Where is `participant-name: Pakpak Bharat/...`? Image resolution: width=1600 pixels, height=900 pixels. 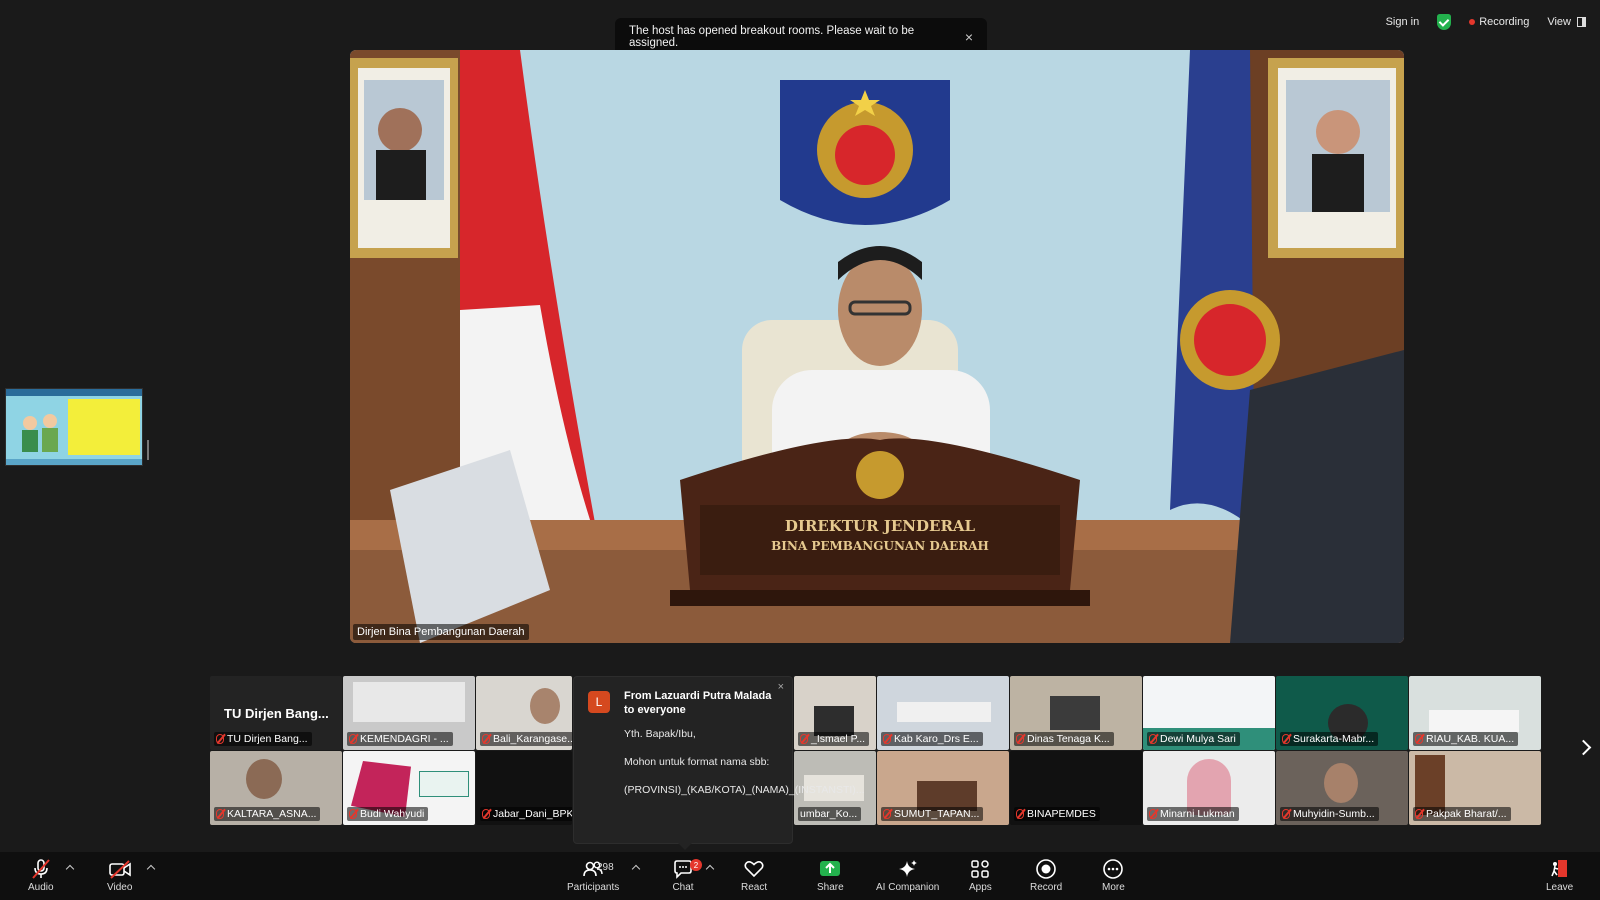
participant-name: Pakpak Bharat/... is located at coordinates (1466, 814).